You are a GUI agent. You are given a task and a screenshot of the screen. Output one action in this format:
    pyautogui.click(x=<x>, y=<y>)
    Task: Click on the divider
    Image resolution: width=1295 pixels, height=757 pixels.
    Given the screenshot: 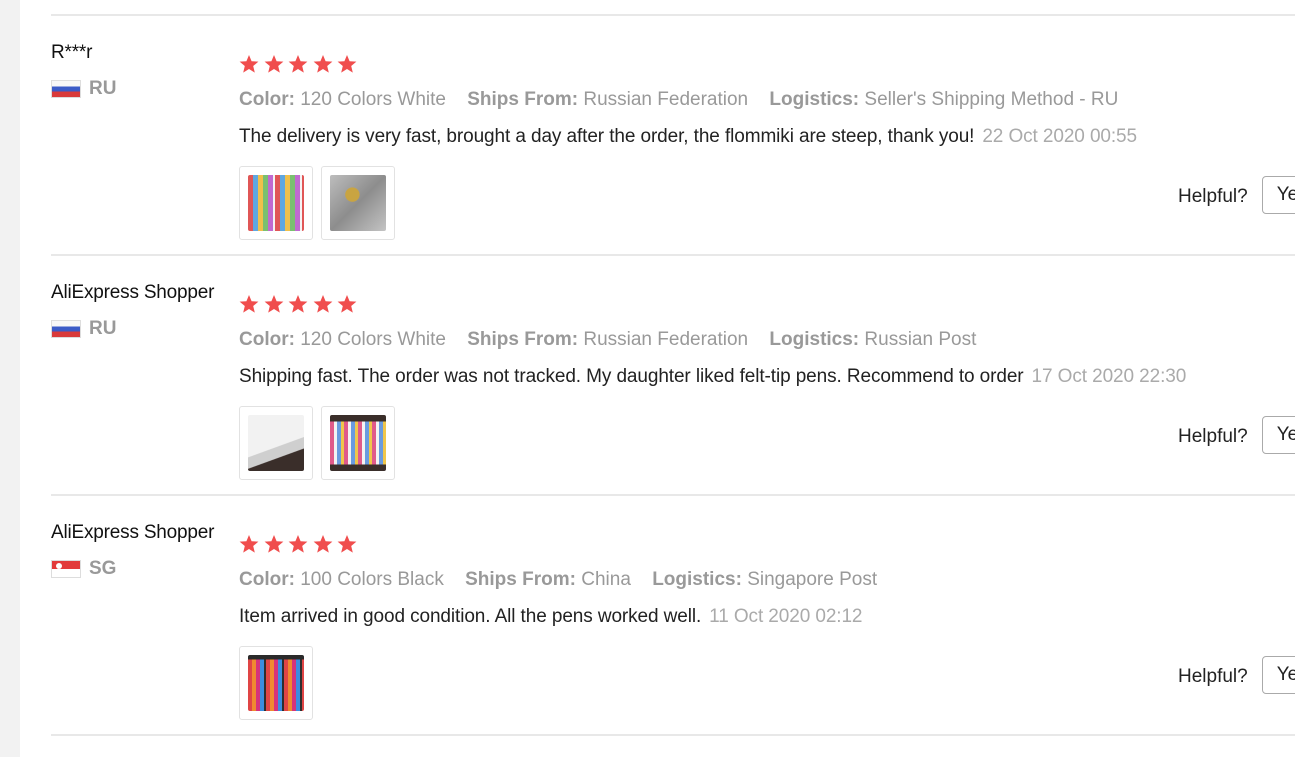 What is the action you would take?
    pyautogui.click(x=673, y=735)
    